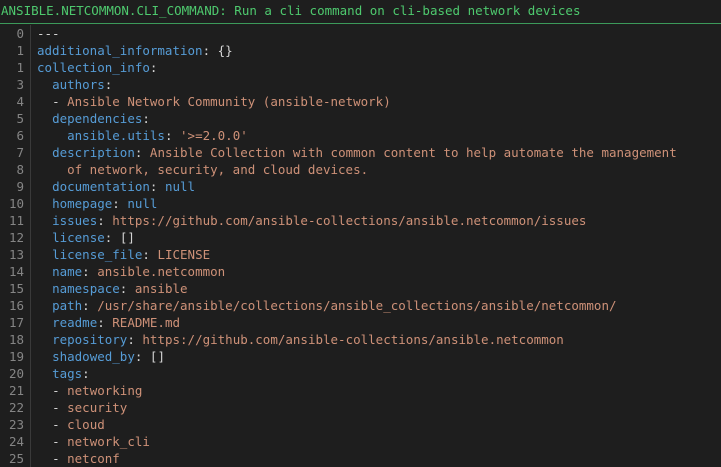  I want to click on code-line: 21 - networking, so click(360, 390).